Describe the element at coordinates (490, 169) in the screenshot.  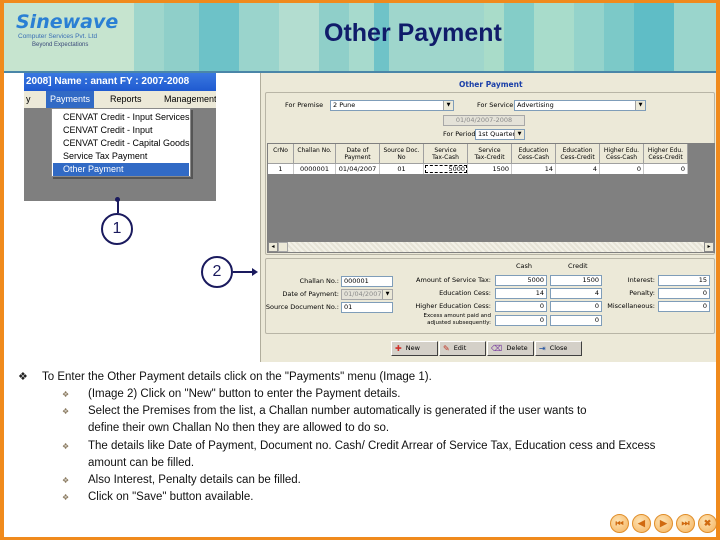
I see `grid-cell: 1500` at that location.